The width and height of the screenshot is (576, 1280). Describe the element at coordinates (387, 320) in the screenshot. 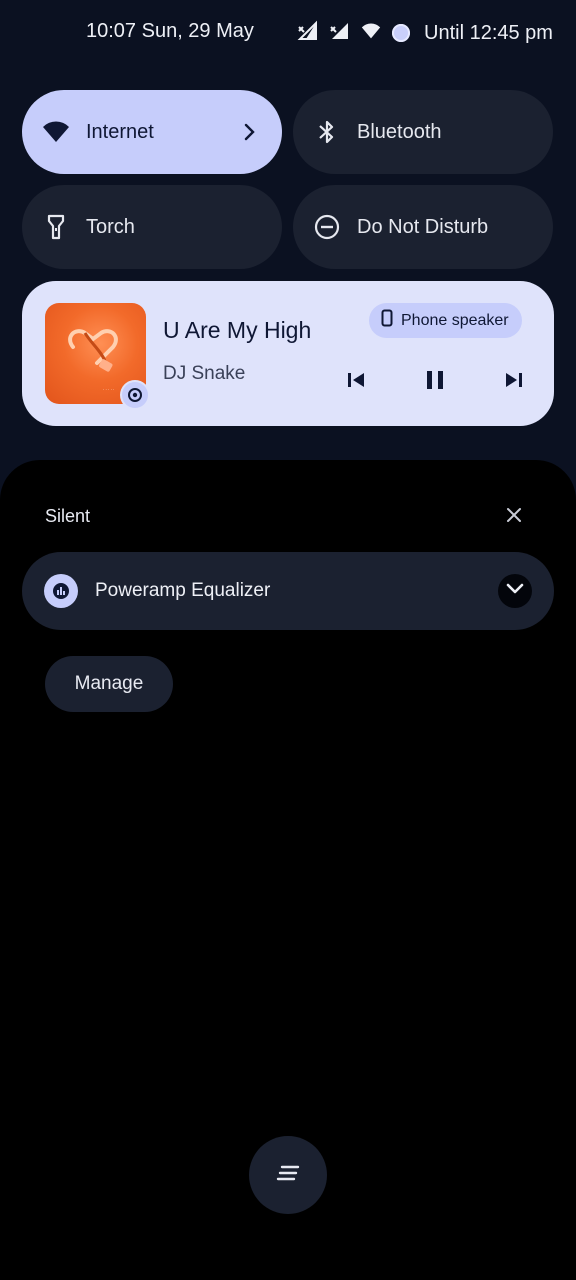

I see `phone-icon` at that location.